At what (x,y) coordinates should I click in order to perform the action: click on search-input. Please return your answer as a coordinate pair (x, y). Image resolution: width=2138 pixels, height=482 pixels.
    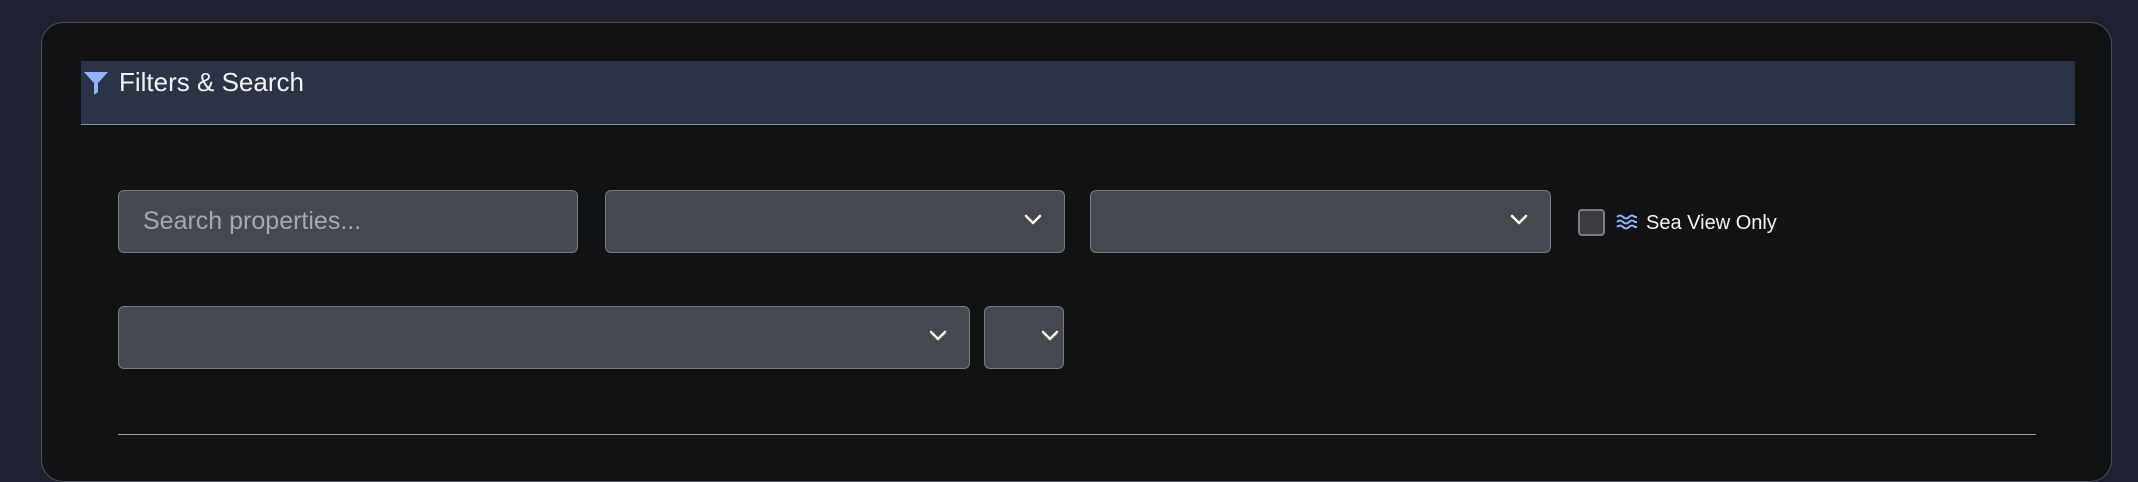
    Looking at the image, I should click on (348, 221).